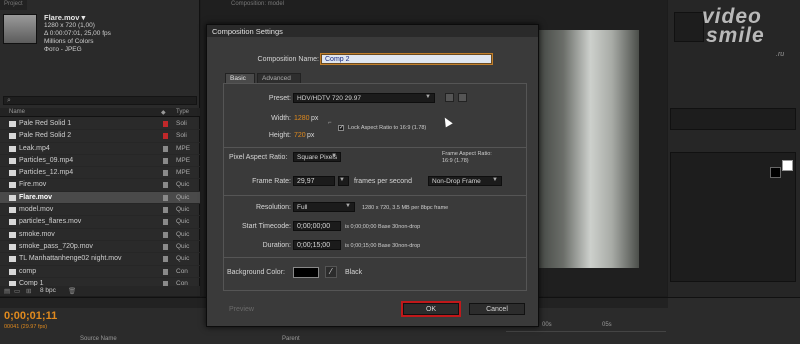  What do you see at coordinates (302, 118) in the screenshot?
I see `width-value: 1280` at bounding box center [302, 118].